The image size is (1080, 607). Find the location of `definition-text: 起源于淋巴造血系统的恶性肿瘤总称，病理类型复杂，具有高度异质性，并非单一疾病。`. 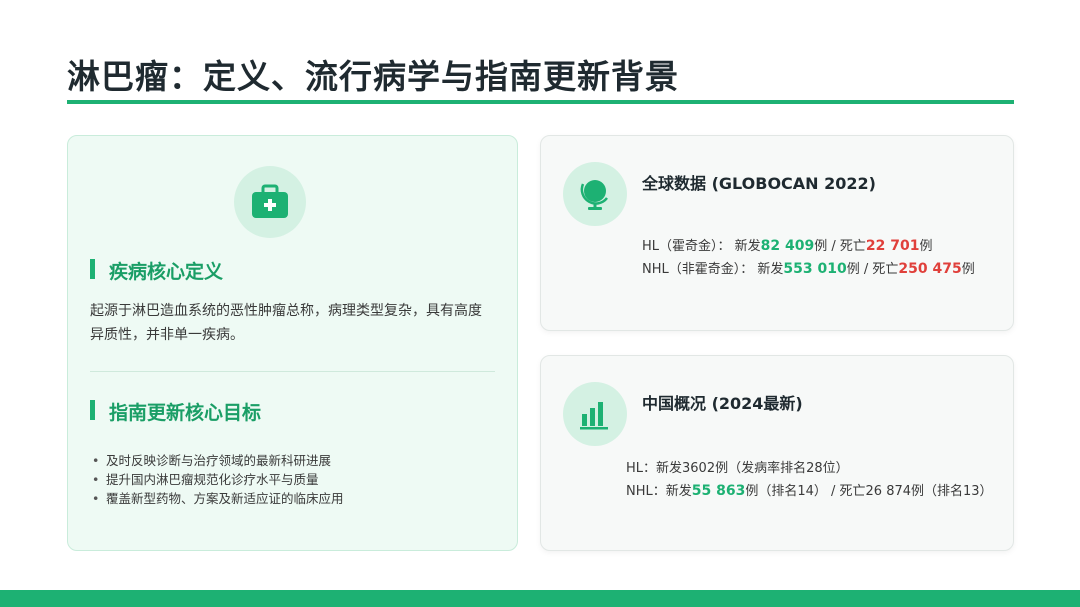

definition-text: 起源于淋巴造血系统的恶性肿瘤总称，病理类型复杂，具有高度异质性，并非单一疾病。 is located at coordinates (286, 323).